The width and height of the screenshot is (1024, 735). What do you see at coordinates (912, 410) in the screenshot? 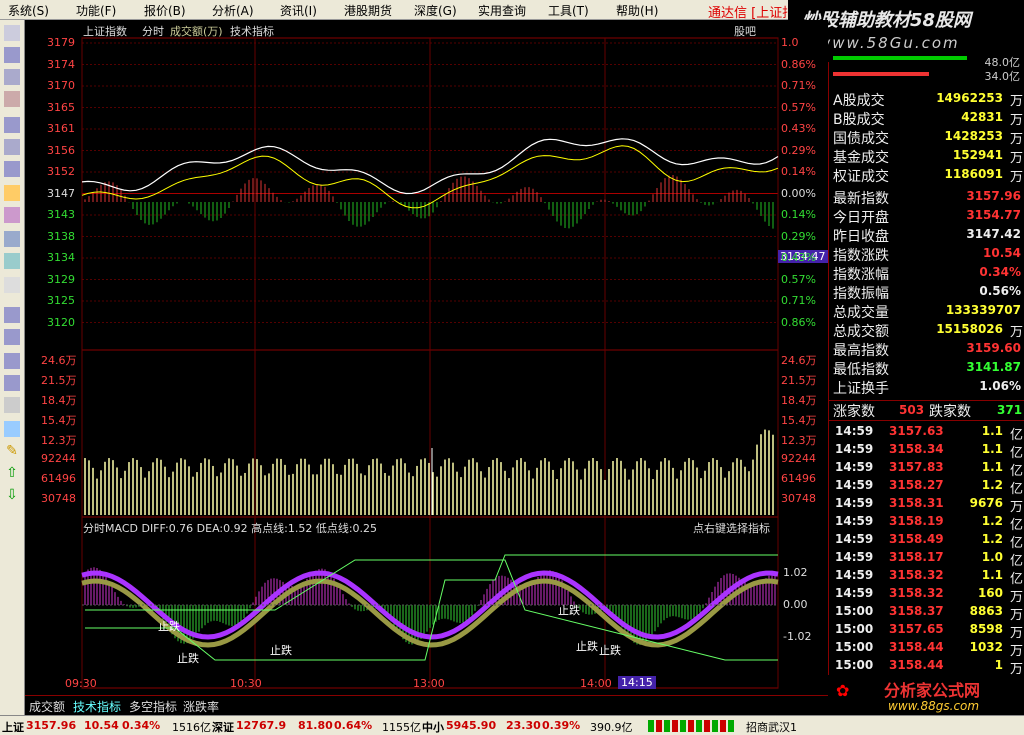
I see `up-count: 503` at bounding box center [912, 410].